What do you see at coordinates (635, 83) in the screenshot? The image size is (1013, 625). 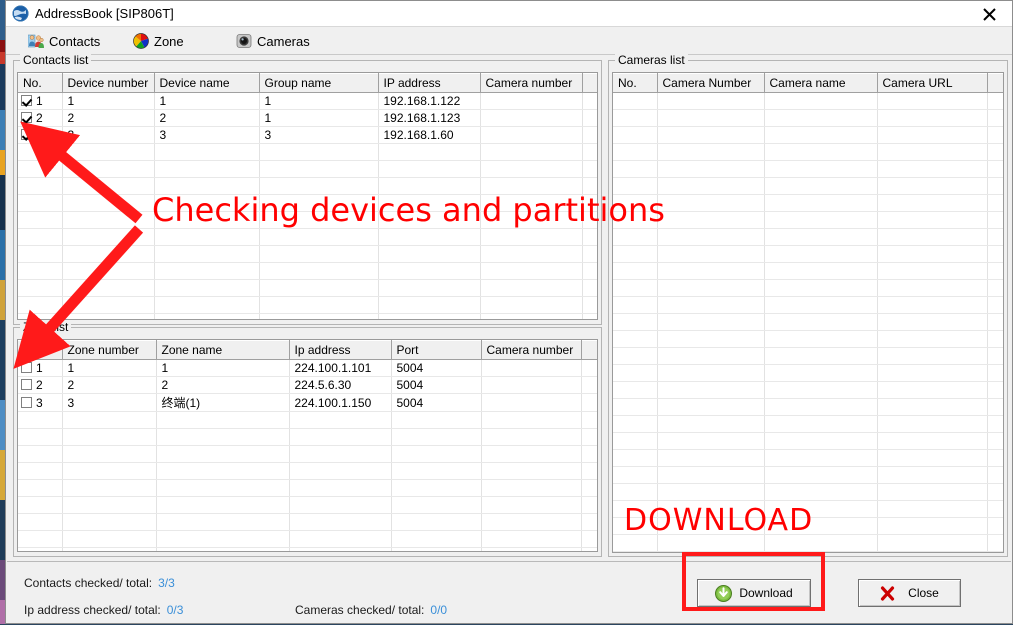 I see `cameras-col-no: No.` at bounding box center [635, 83].